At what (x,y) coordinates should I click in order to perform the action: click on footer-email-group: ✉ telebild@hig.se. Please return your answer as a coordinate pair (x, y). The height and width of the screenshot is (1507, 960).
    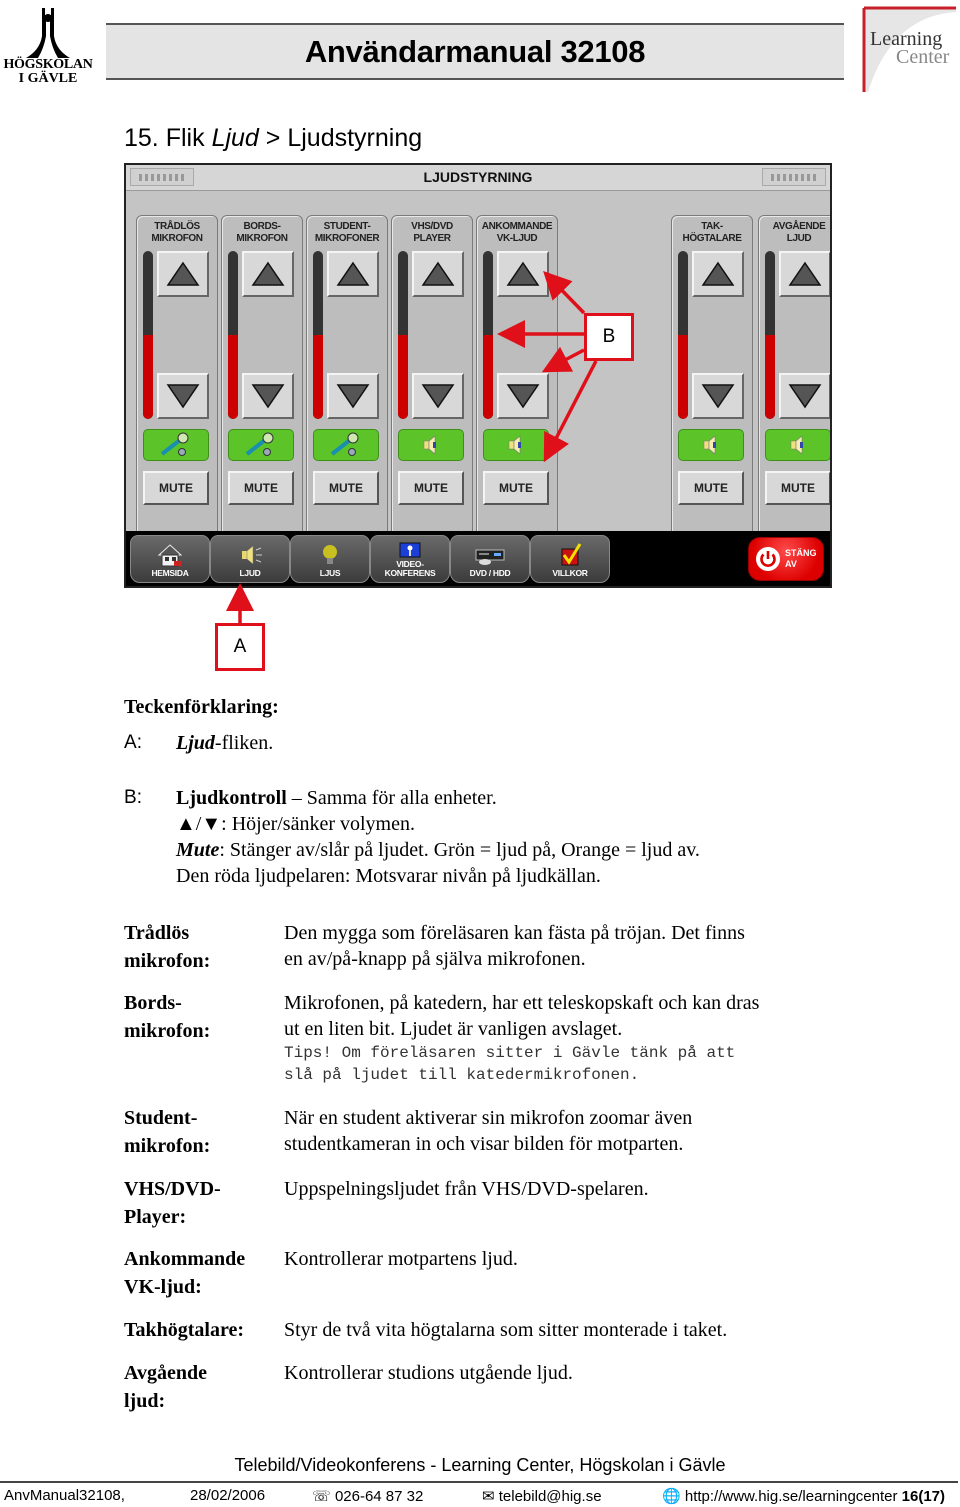
    Looking at the image, I should click on (542, 1496).